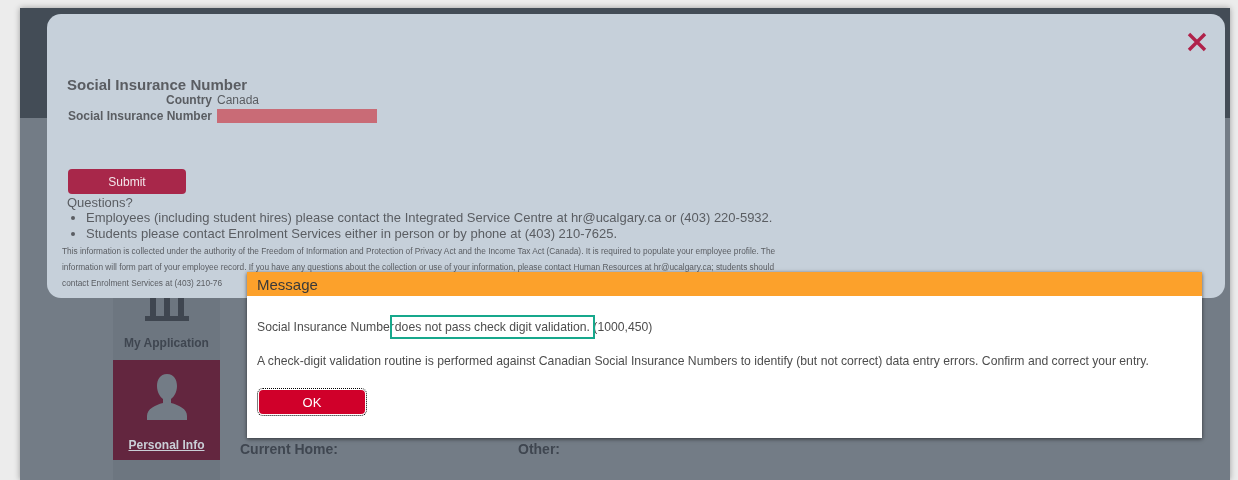 The width and height of the screenshot is (1238, 480). Describe the element at coordinates (419, 251) in the screenshot. I see `privacy-notice-line: This information is collected under the authority of the Freedom of Information and Protection of Privacy Act and the Income Tax Act (Canada). It is required to populate your employee profile. The` at that location.